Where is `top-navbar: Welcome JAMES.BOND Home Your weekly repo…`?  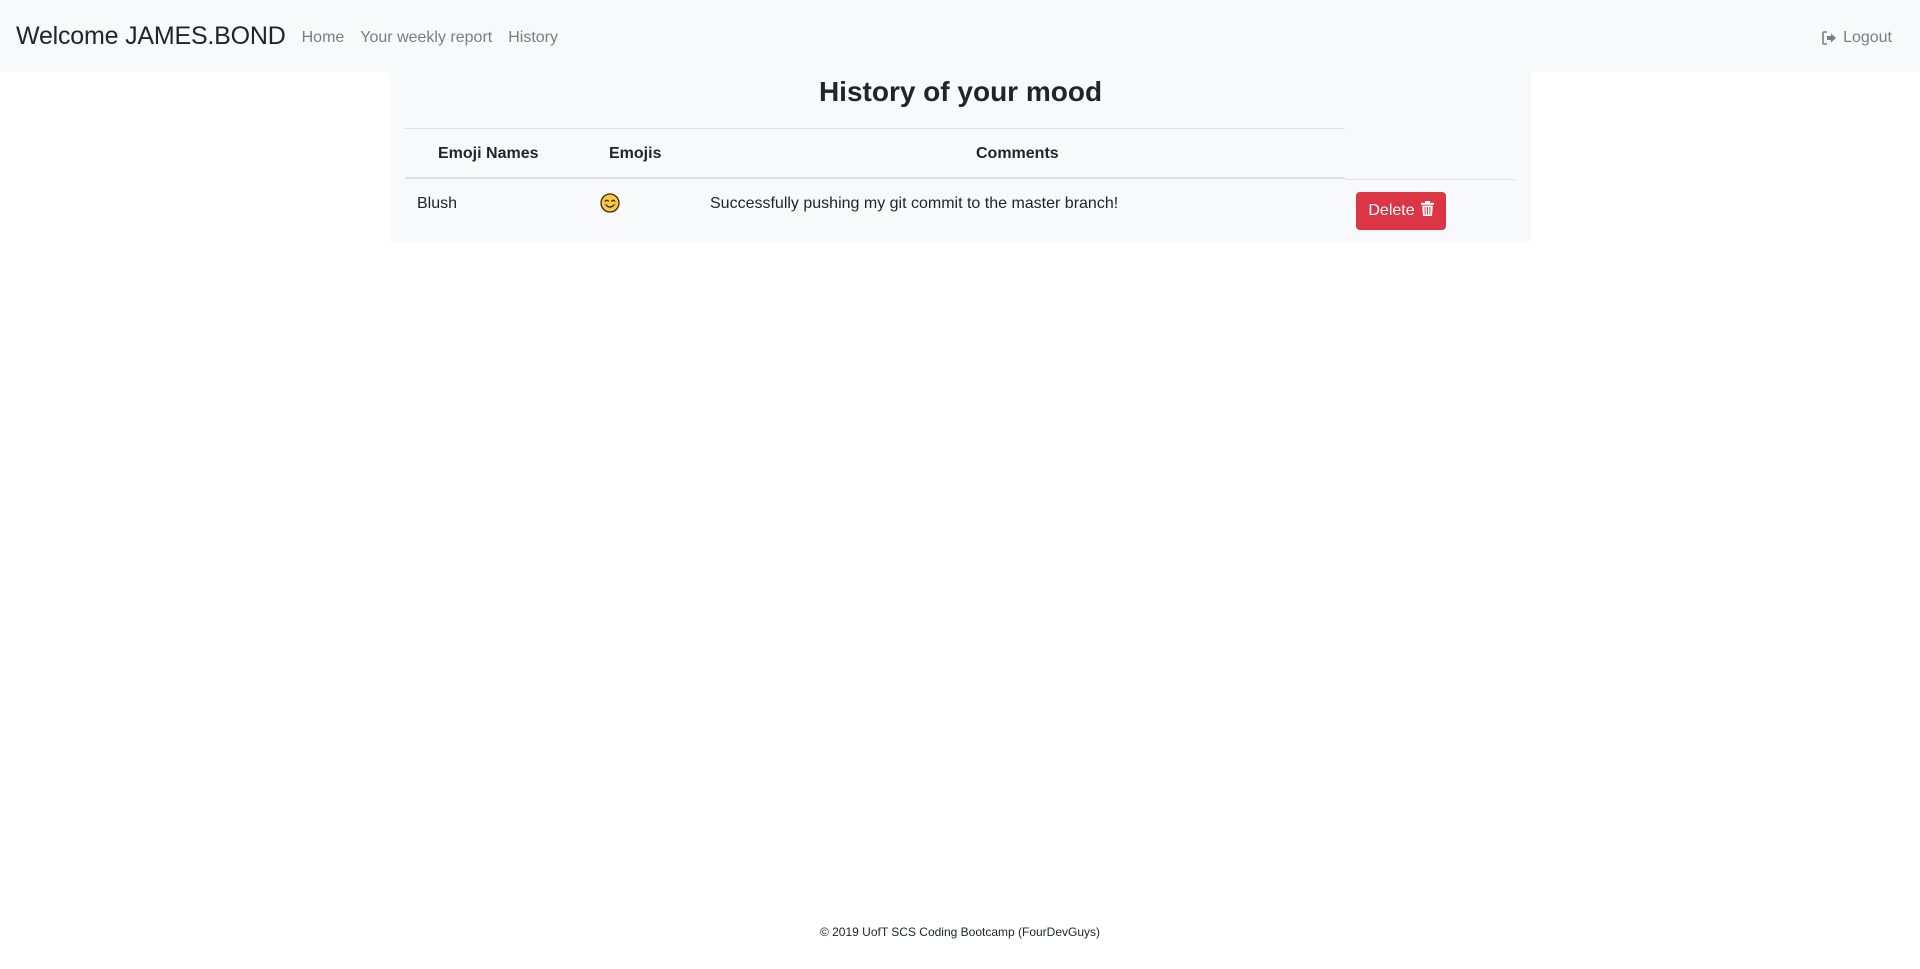 top-navbar: Welcome JAMES.BOND Home Your weekly repo… is located at coordinates (960, 36).